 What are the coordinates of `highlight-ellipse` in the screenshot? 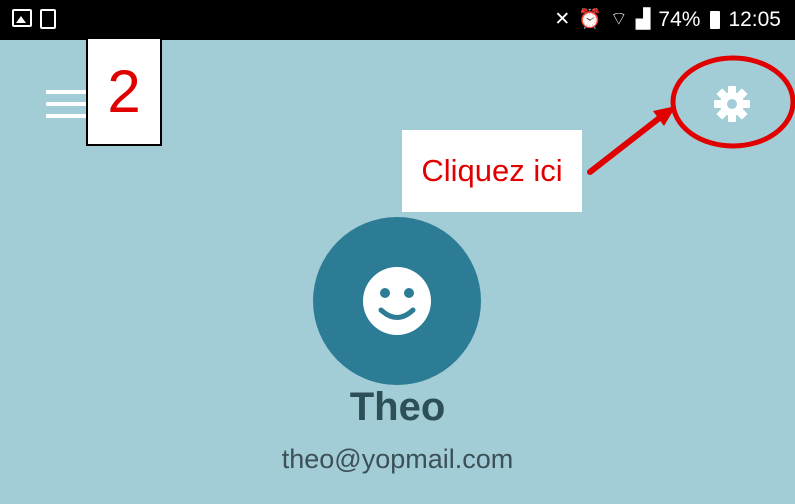 It's located at (732, 102).